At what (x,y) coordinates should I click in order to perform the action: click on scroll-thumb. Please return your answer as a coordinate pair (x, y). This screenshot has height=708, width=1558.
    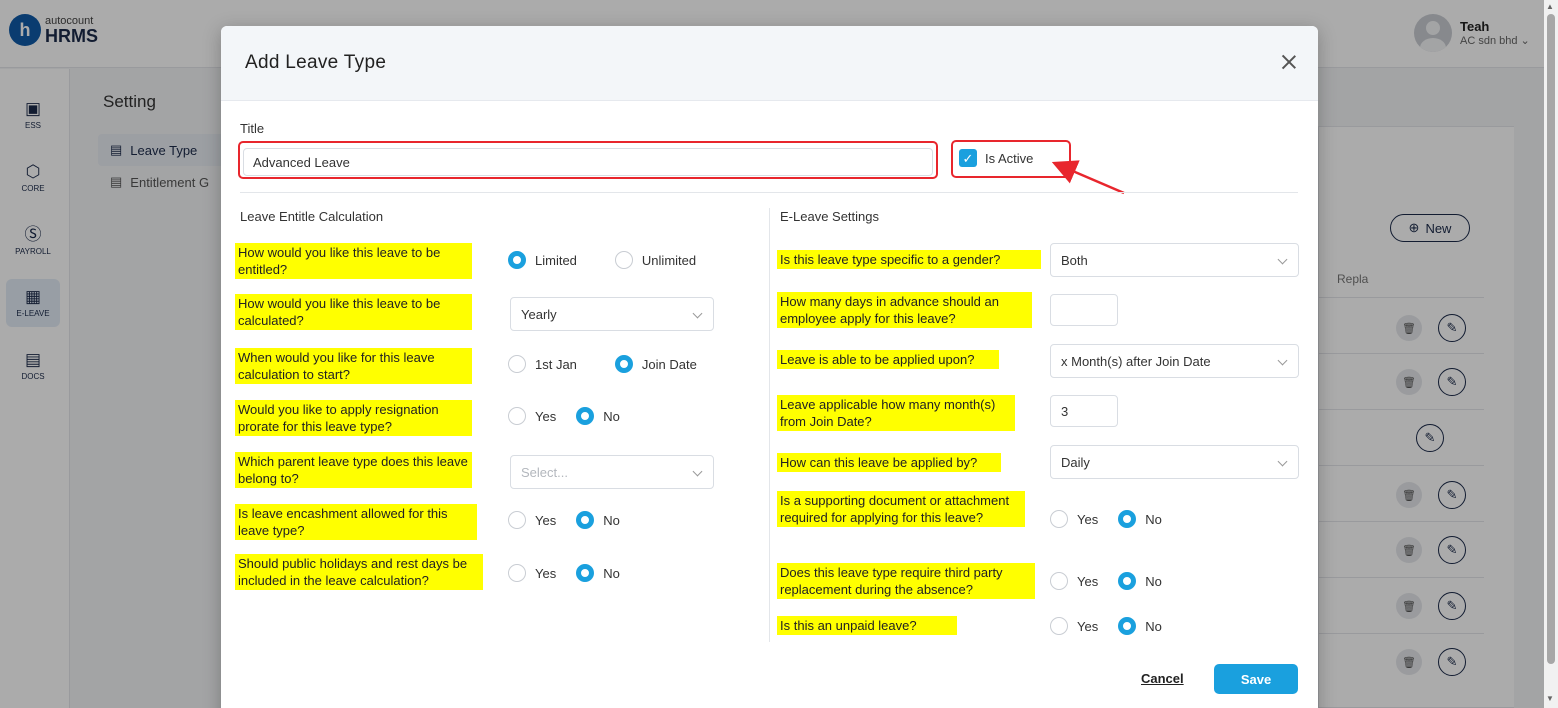
    Looking at the image, I should click on (1551, 339).